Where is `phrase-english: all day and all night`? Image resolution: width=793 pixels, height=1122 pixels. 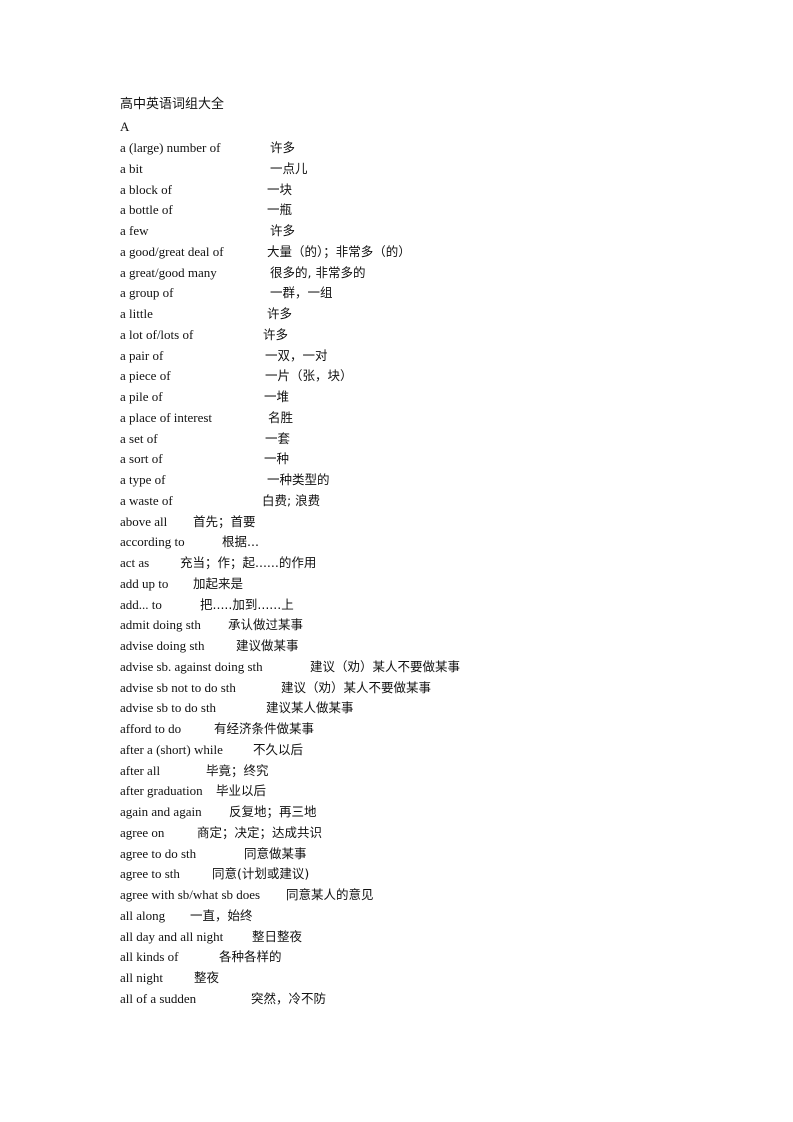 phrase-english: all day and all night is located at coordinates (172, 936).